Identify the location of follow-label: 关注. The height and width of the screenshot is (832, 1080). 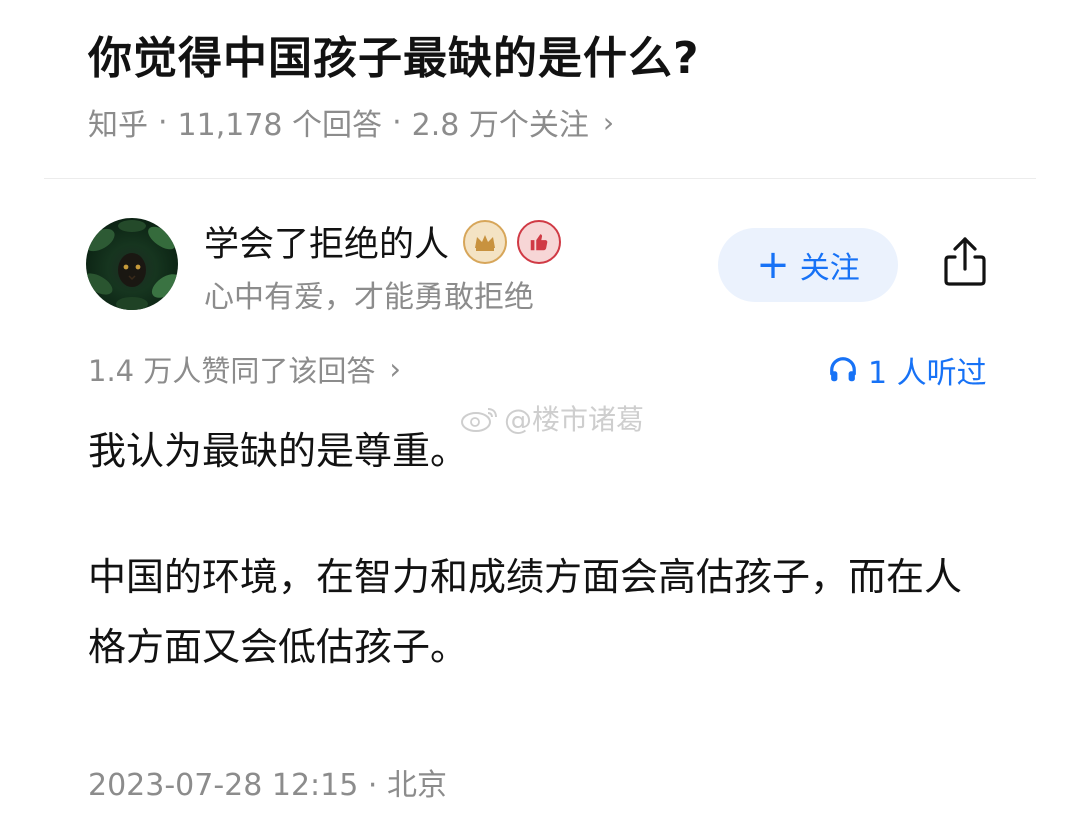
(829, 268).